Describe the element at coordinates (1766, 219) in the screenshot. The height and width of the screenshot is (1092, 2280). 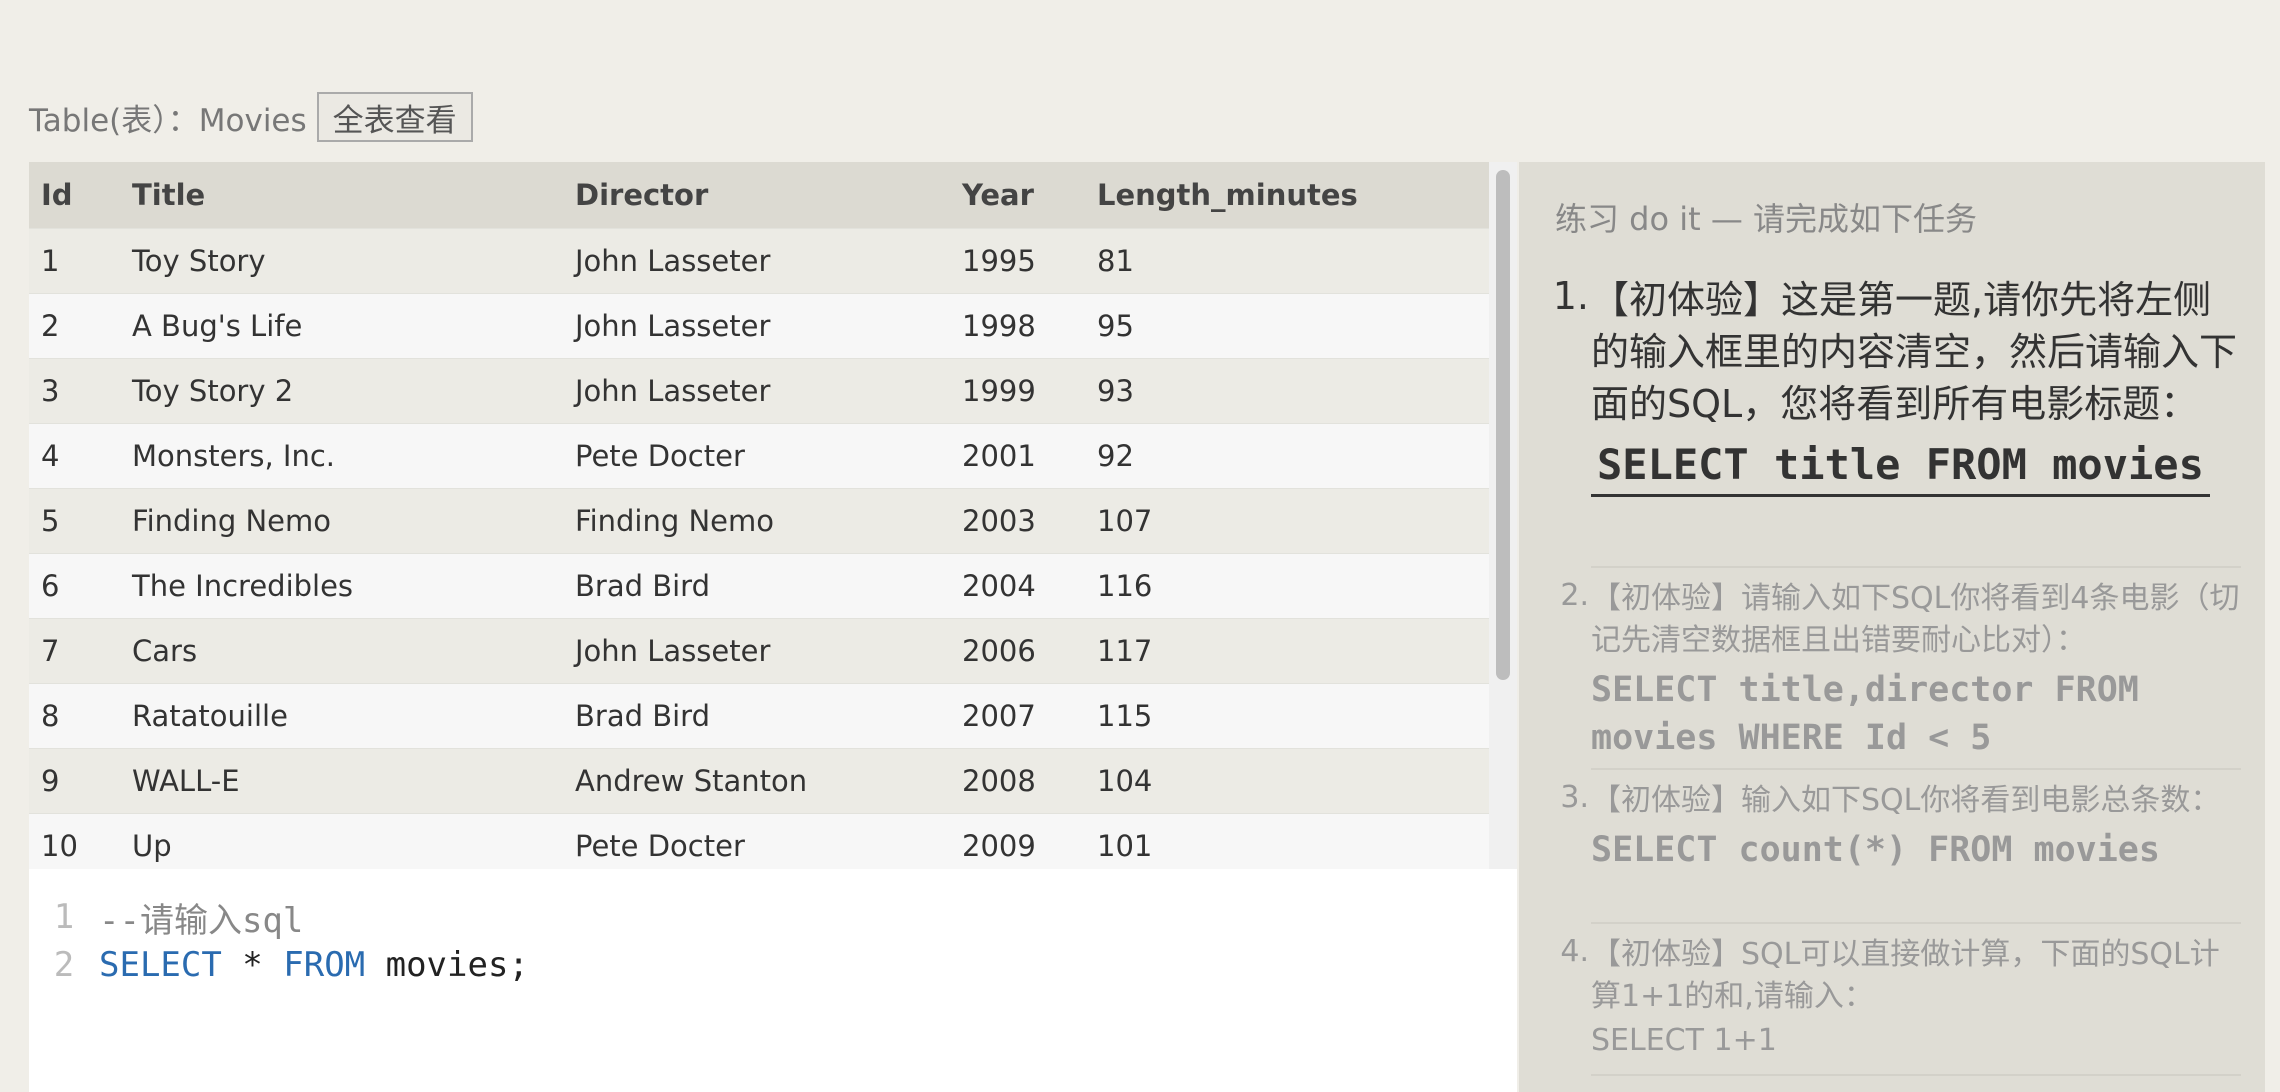
I see `task-panel-title: 练习 do it — 请完成如下任务` at that location.